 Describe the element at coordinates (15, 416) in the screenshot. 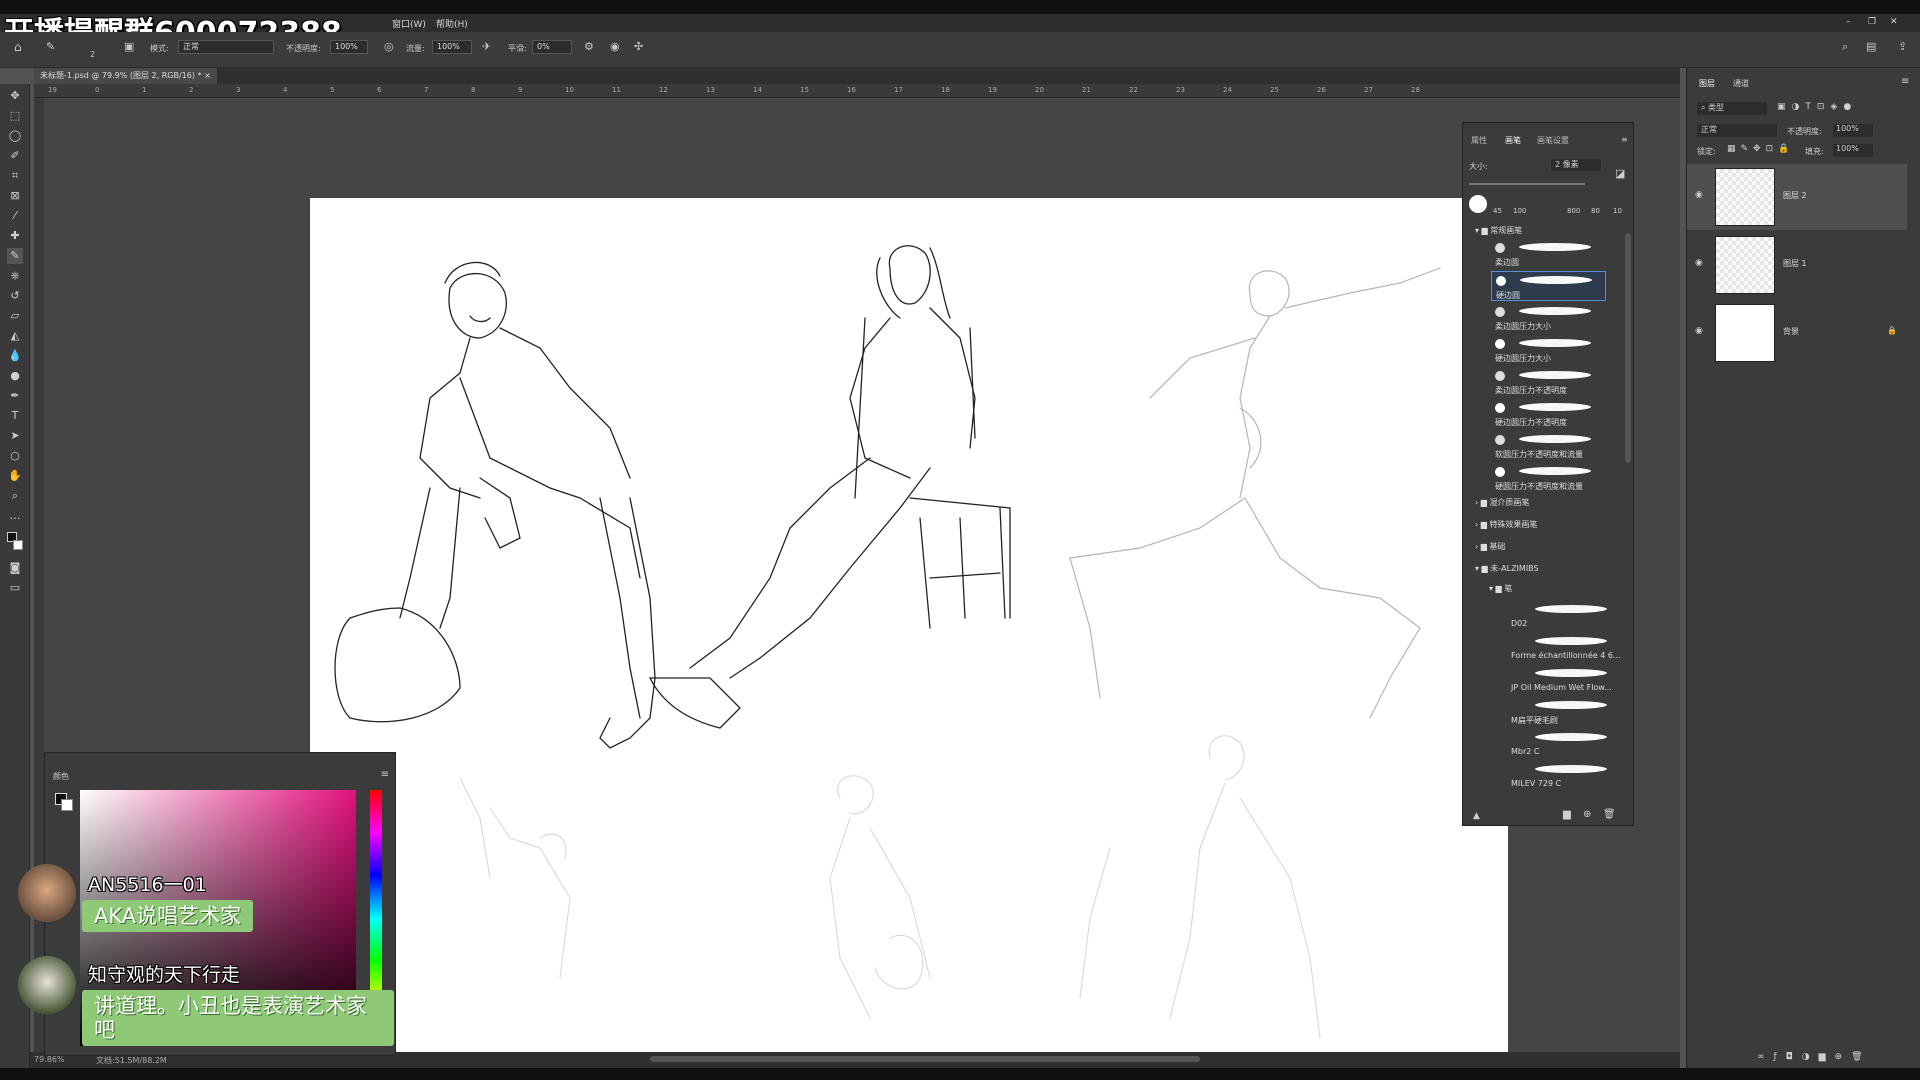

I see `type-tool-icon: T` at that location.